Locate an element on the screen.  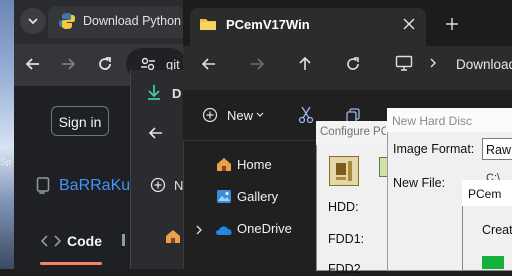
tab-code: Code is located at coordinates (84, 241).